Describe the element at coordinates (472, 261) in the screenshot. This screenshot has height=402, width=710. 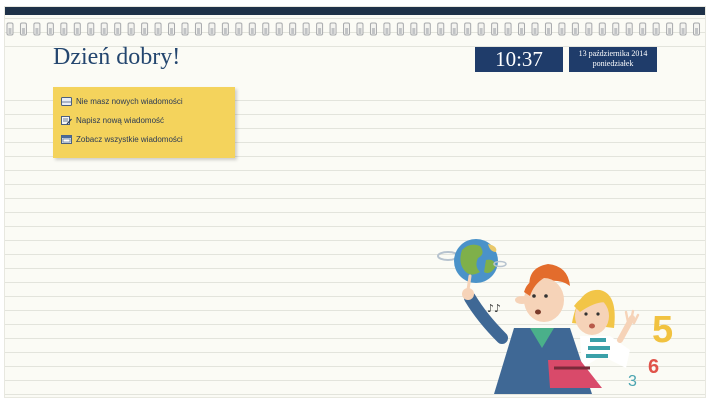
I see `globe-icon` at that location.